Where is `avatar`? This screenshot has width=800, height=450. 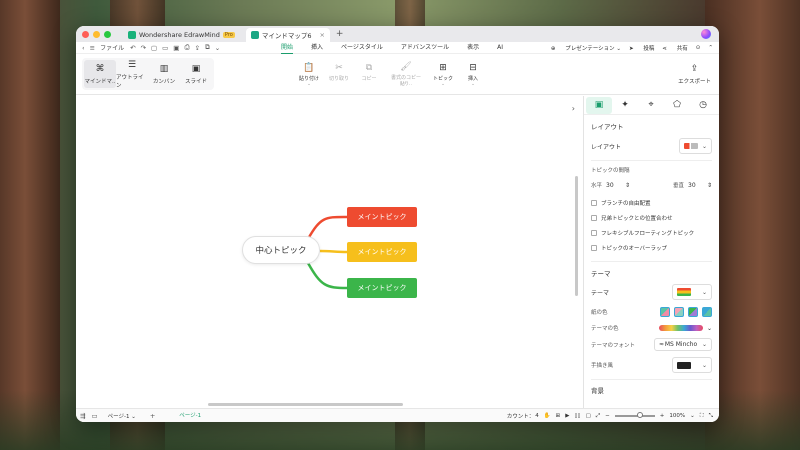 avatar is located at coordinates (706, 34).